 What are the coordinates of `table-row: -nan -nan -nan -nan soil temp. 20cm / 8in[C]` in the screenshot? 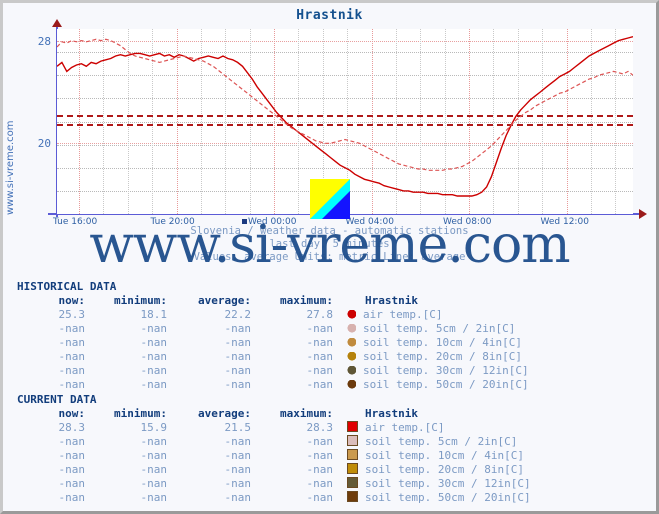 It's located at (277, 470).